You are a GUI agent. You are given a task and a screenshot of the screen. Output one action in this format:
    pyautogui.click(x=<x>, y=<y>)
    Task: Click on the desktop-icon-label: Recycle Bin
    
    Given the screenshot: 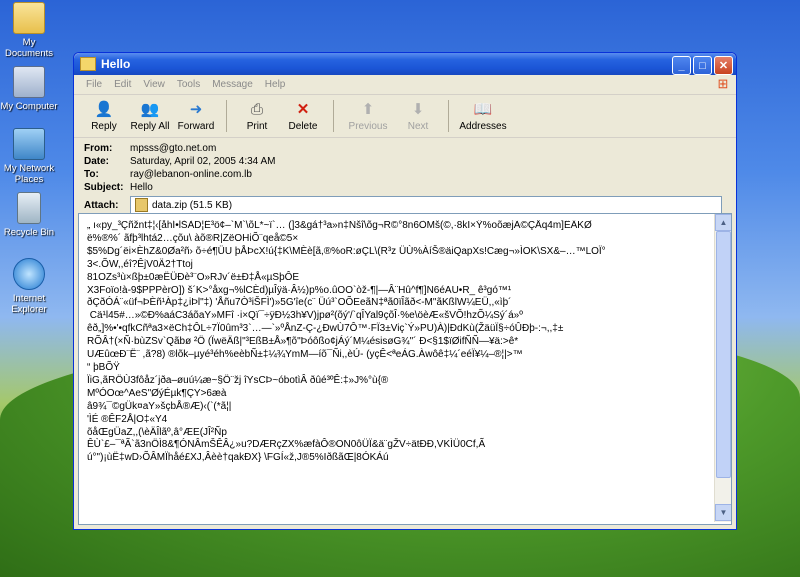 What is the action you would take?
    pyautogui.click(x=29, y=232)
    